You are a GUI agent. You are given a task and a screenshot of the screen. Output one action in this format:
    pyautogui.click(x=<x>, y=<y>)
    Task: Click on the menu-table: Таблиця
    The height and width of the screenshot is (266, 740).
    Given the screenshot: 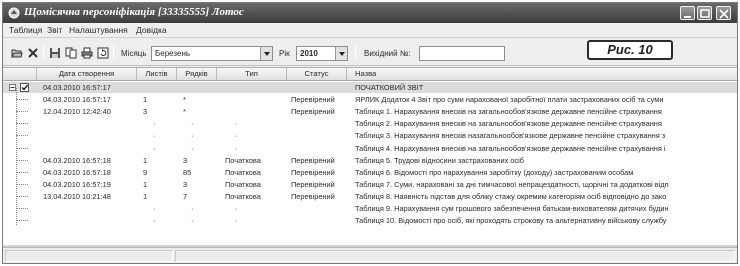 What is the action you would take?
    pyautogui.click(x=25, y=30)
    